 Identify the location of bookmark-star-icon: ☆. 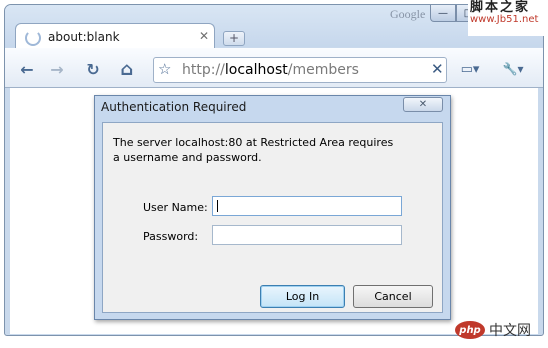
(164, 69).